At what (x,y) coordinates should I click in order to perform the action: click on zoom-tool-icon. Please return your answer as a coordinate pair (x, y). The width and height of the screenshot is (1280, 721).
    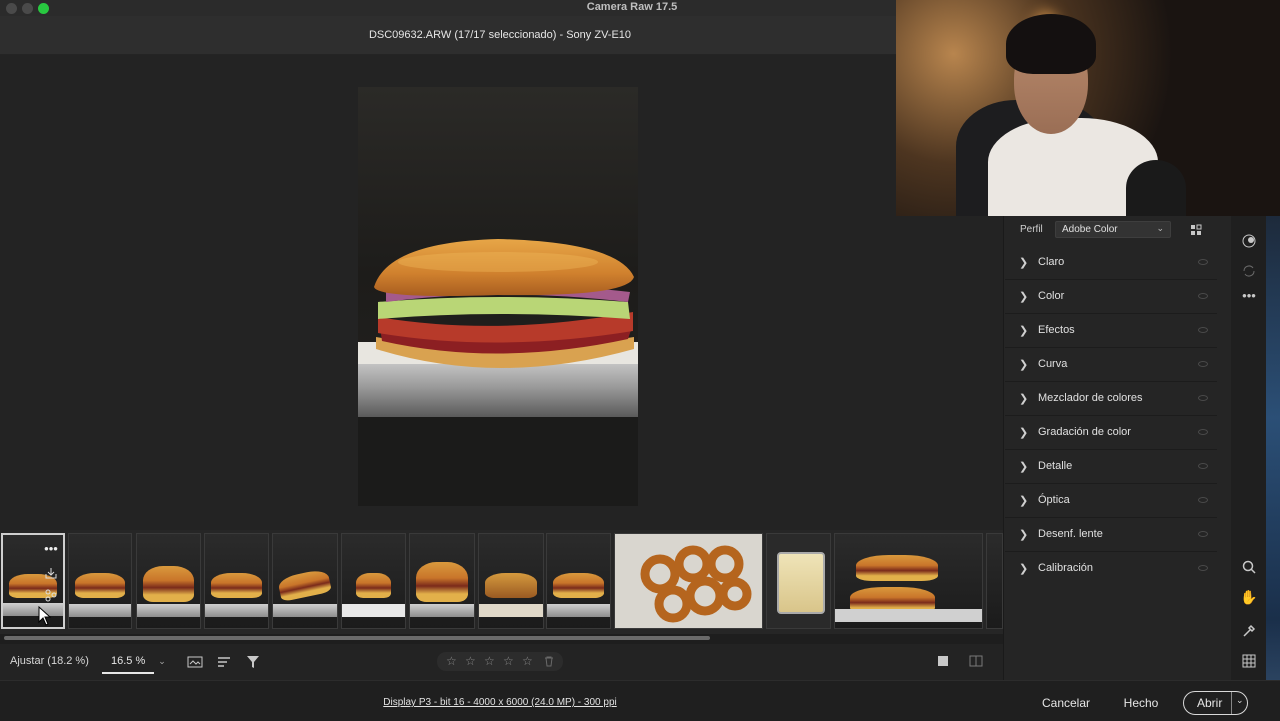
    Looking at the image, I should click on (1249, 567).